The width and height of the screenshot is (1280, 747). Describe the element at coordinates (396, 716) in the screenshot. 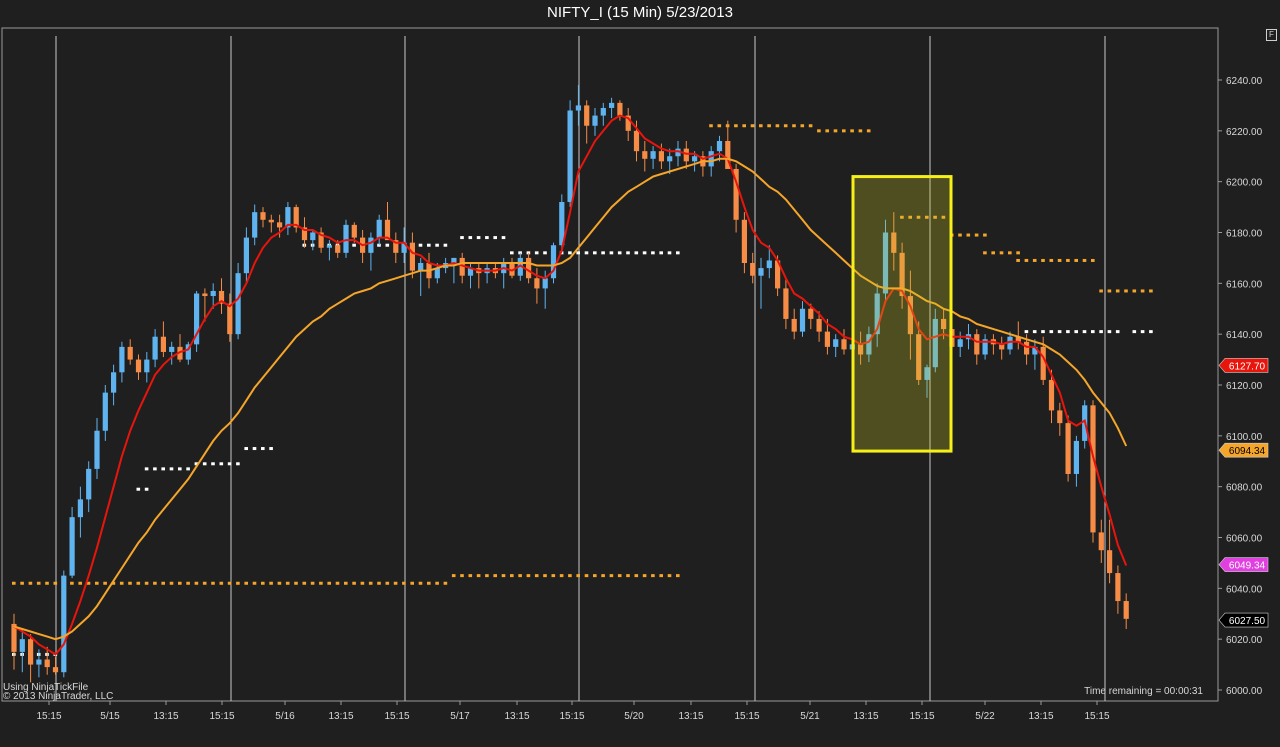

I see `x-tick-label: 15:15` at that location.